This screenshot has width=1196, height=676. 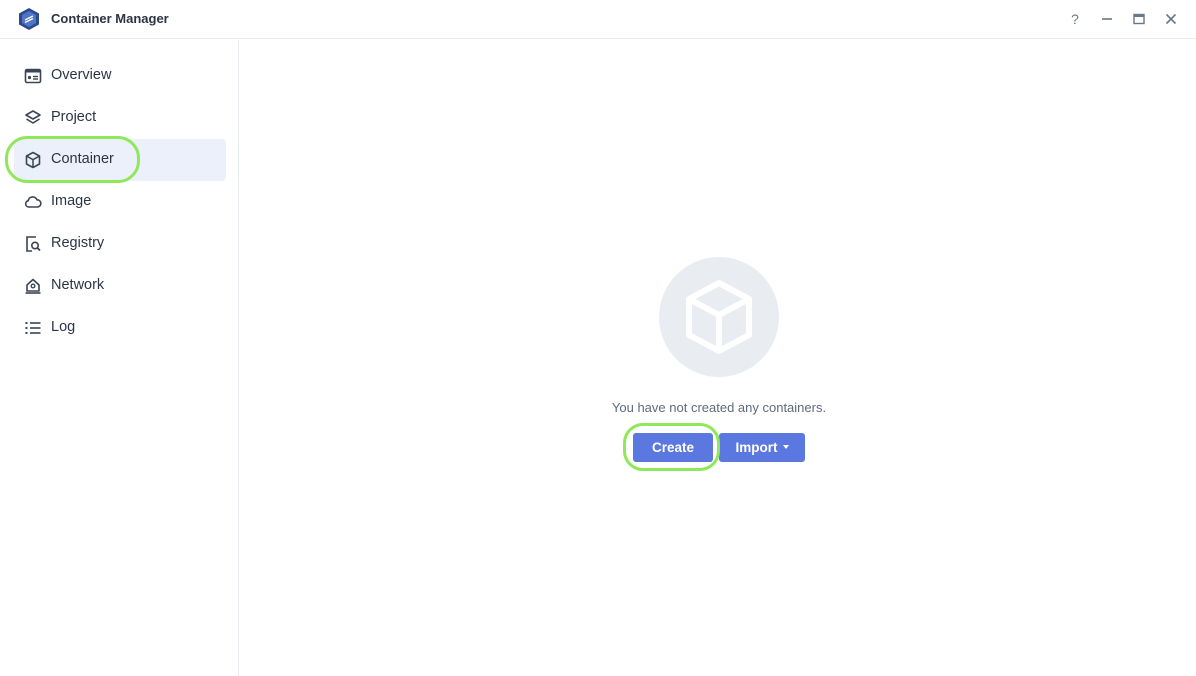 I want to click on import-dropdown-button: Import, so click(x=762, y=447).